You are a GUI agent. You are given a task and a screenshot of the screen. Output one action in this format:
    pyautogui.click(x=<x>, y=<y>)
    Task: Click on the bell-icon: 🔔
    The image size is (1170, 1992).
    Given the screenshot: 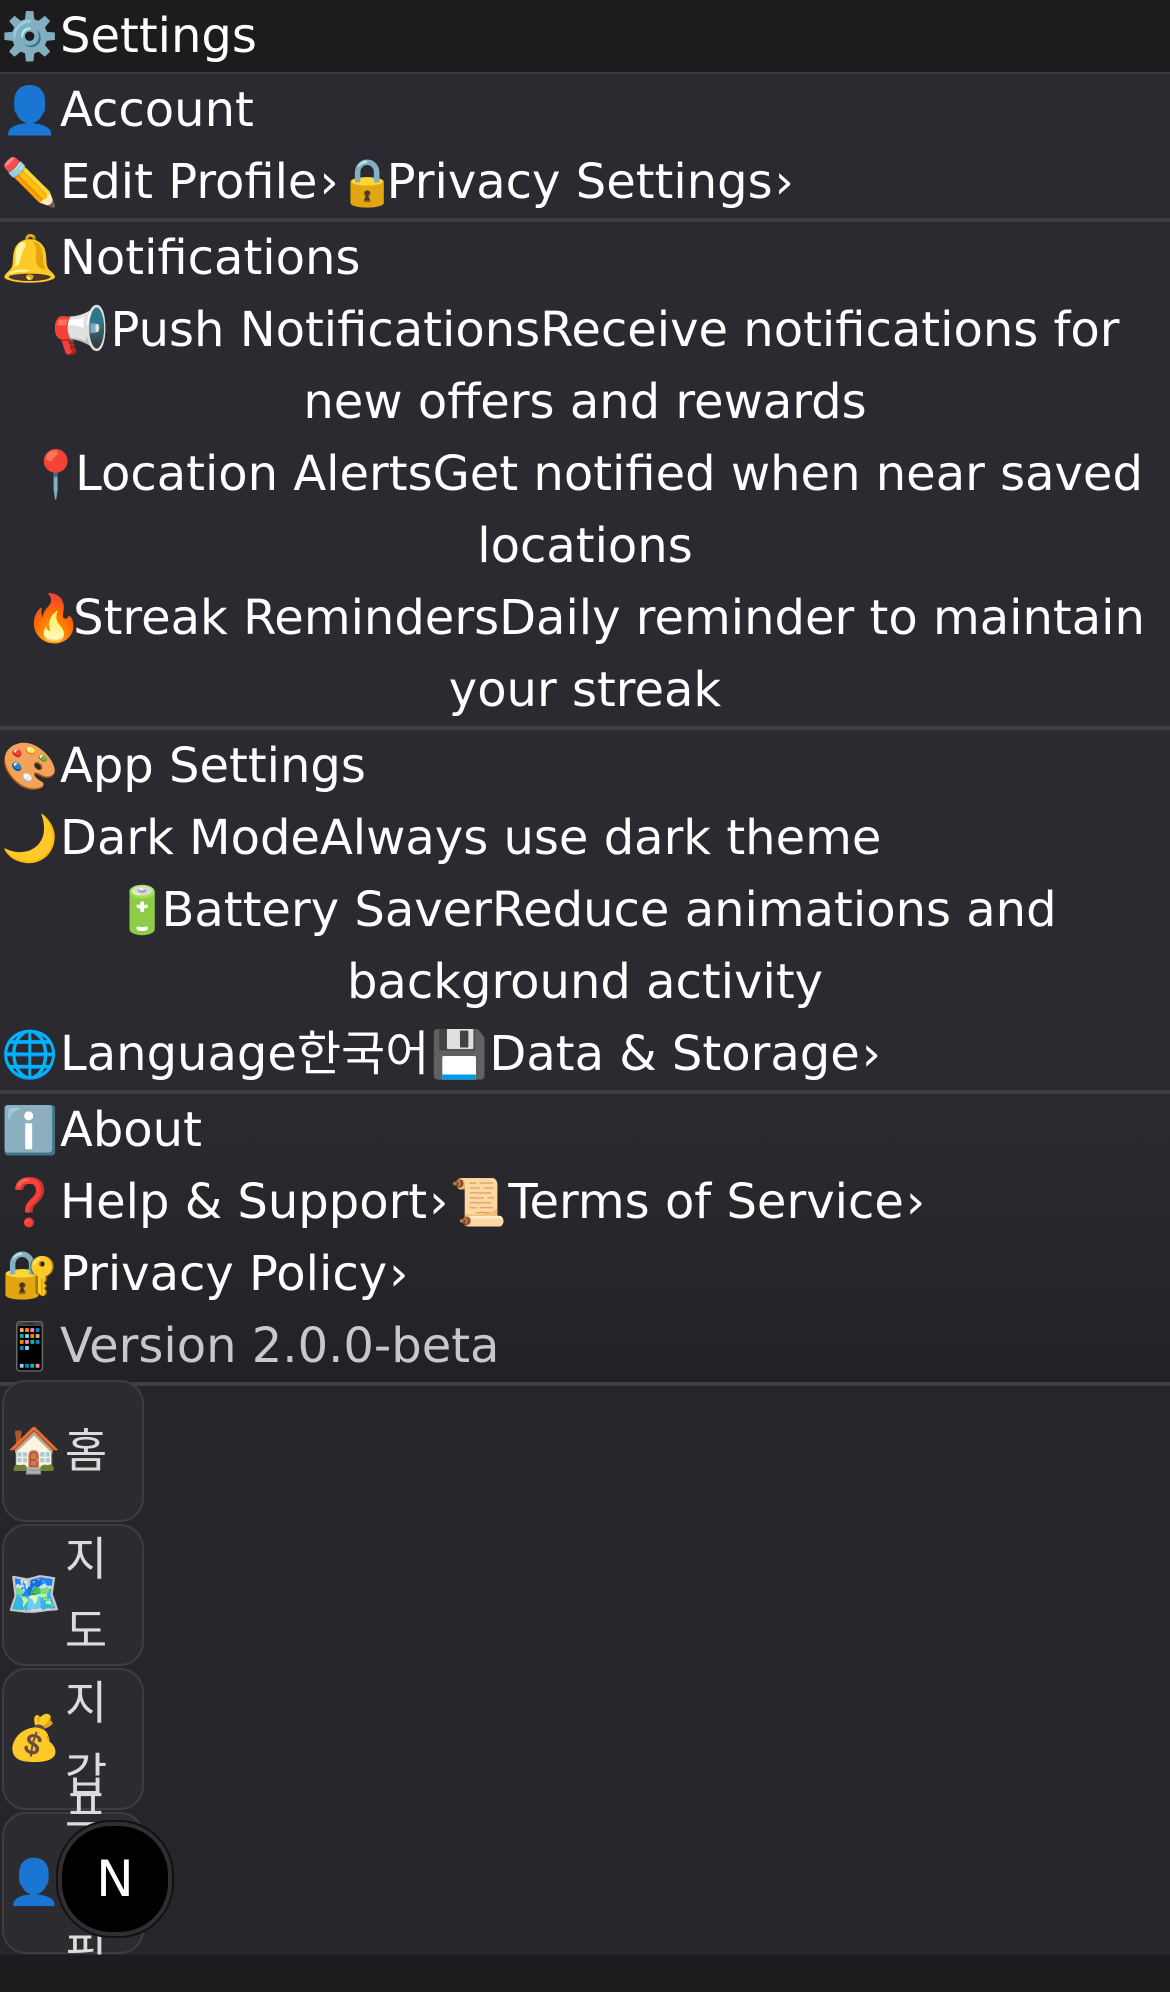 What is the action you would take?
    pyautogui.click(x=30, y=258)
    